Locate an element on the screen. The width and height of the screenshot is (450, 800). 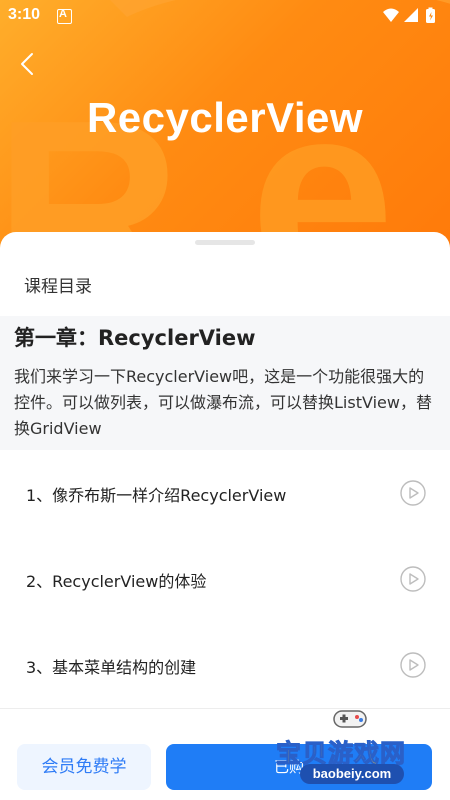
status-time: 3:10 is located at coordinates (24, 14).